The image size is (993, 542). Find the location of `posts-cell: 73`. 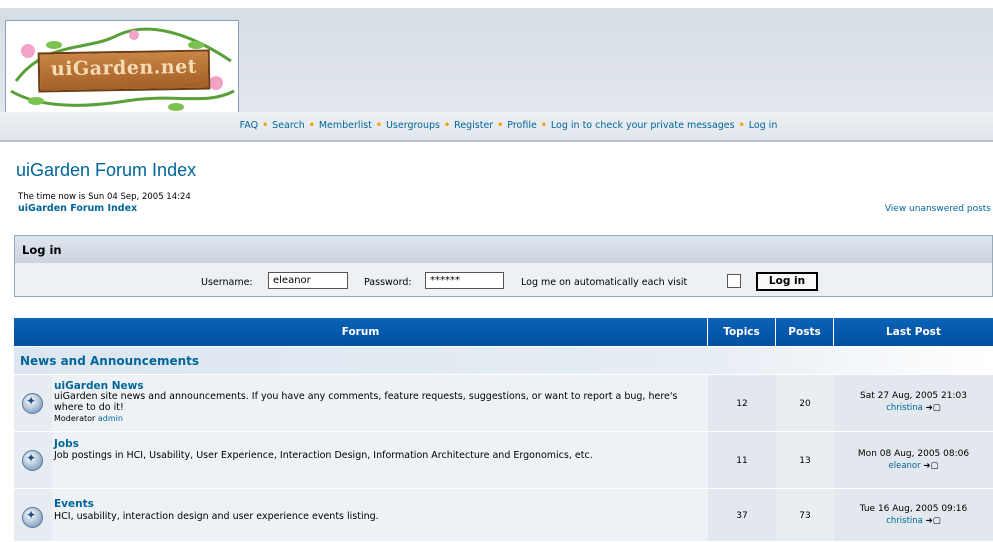

posts-cell: 73 is located at coordinates (805, 515).